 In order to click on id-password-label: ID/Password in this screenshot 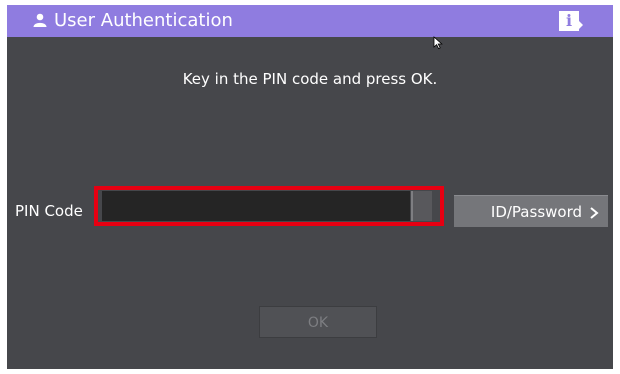, I will do `click(536, 212)`.